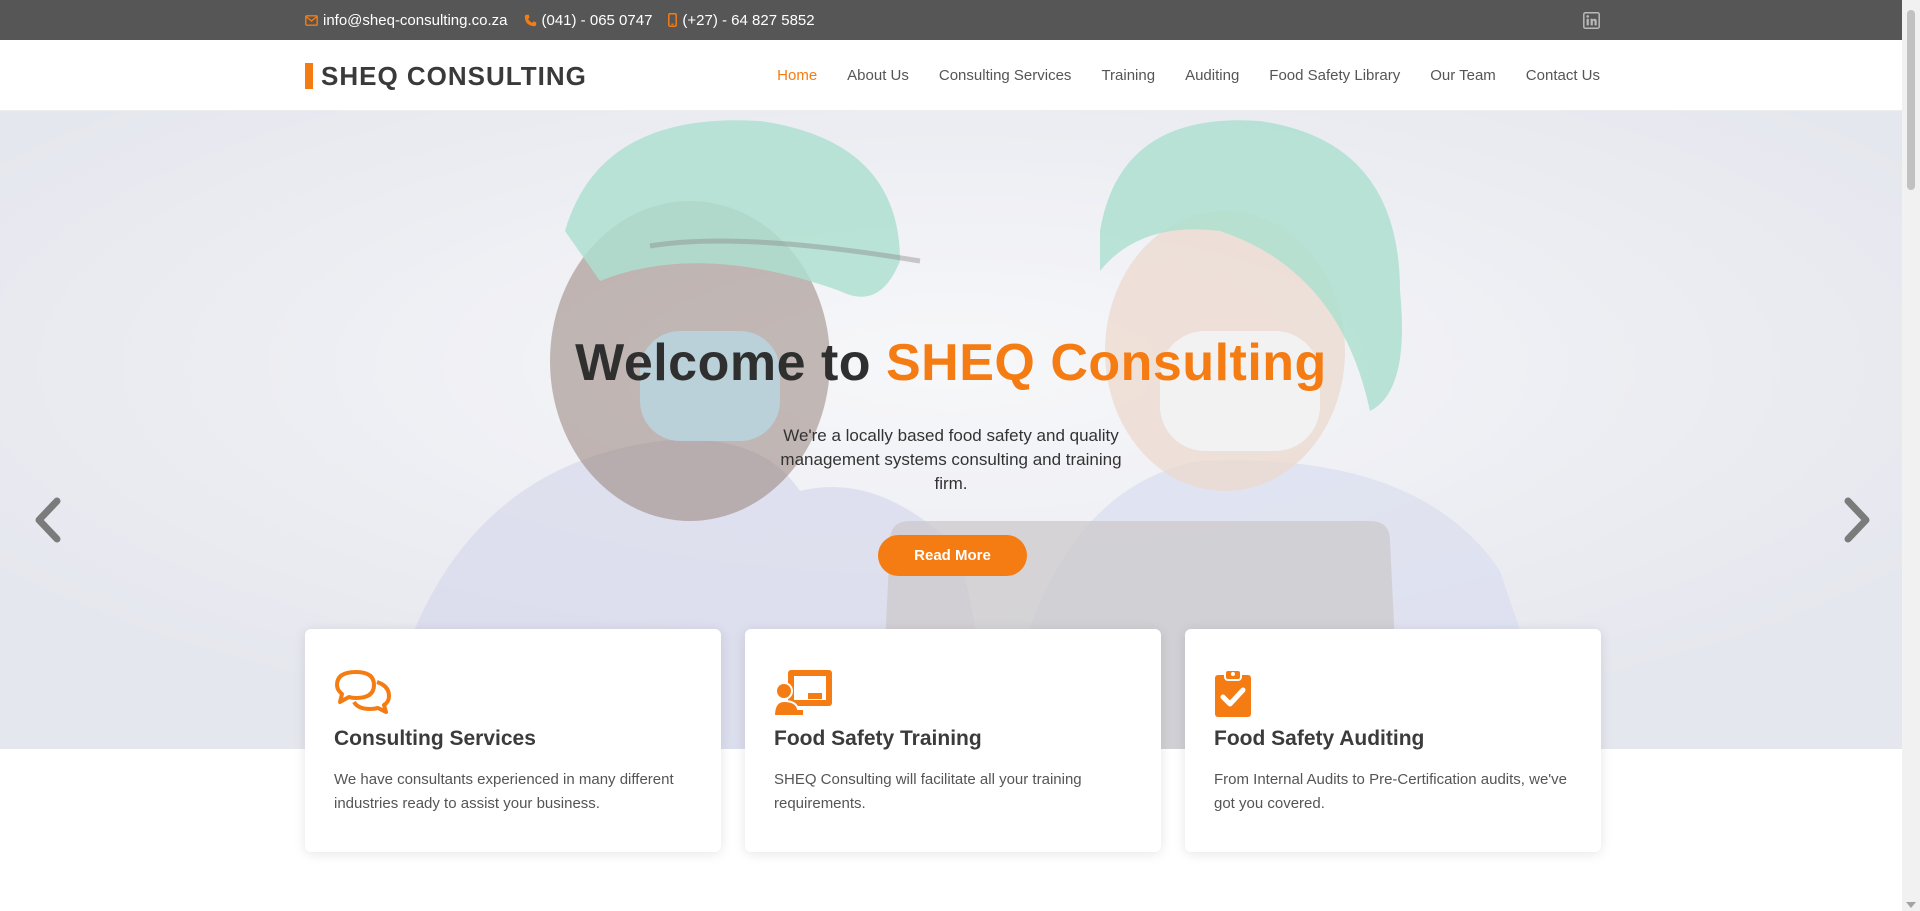 The width and height of the screenshot is (1920, 911). What do you see at coordinates (435, 738) in the screenshot?
I see `card-title: Consulting Services` at bounding box center [435, 738].